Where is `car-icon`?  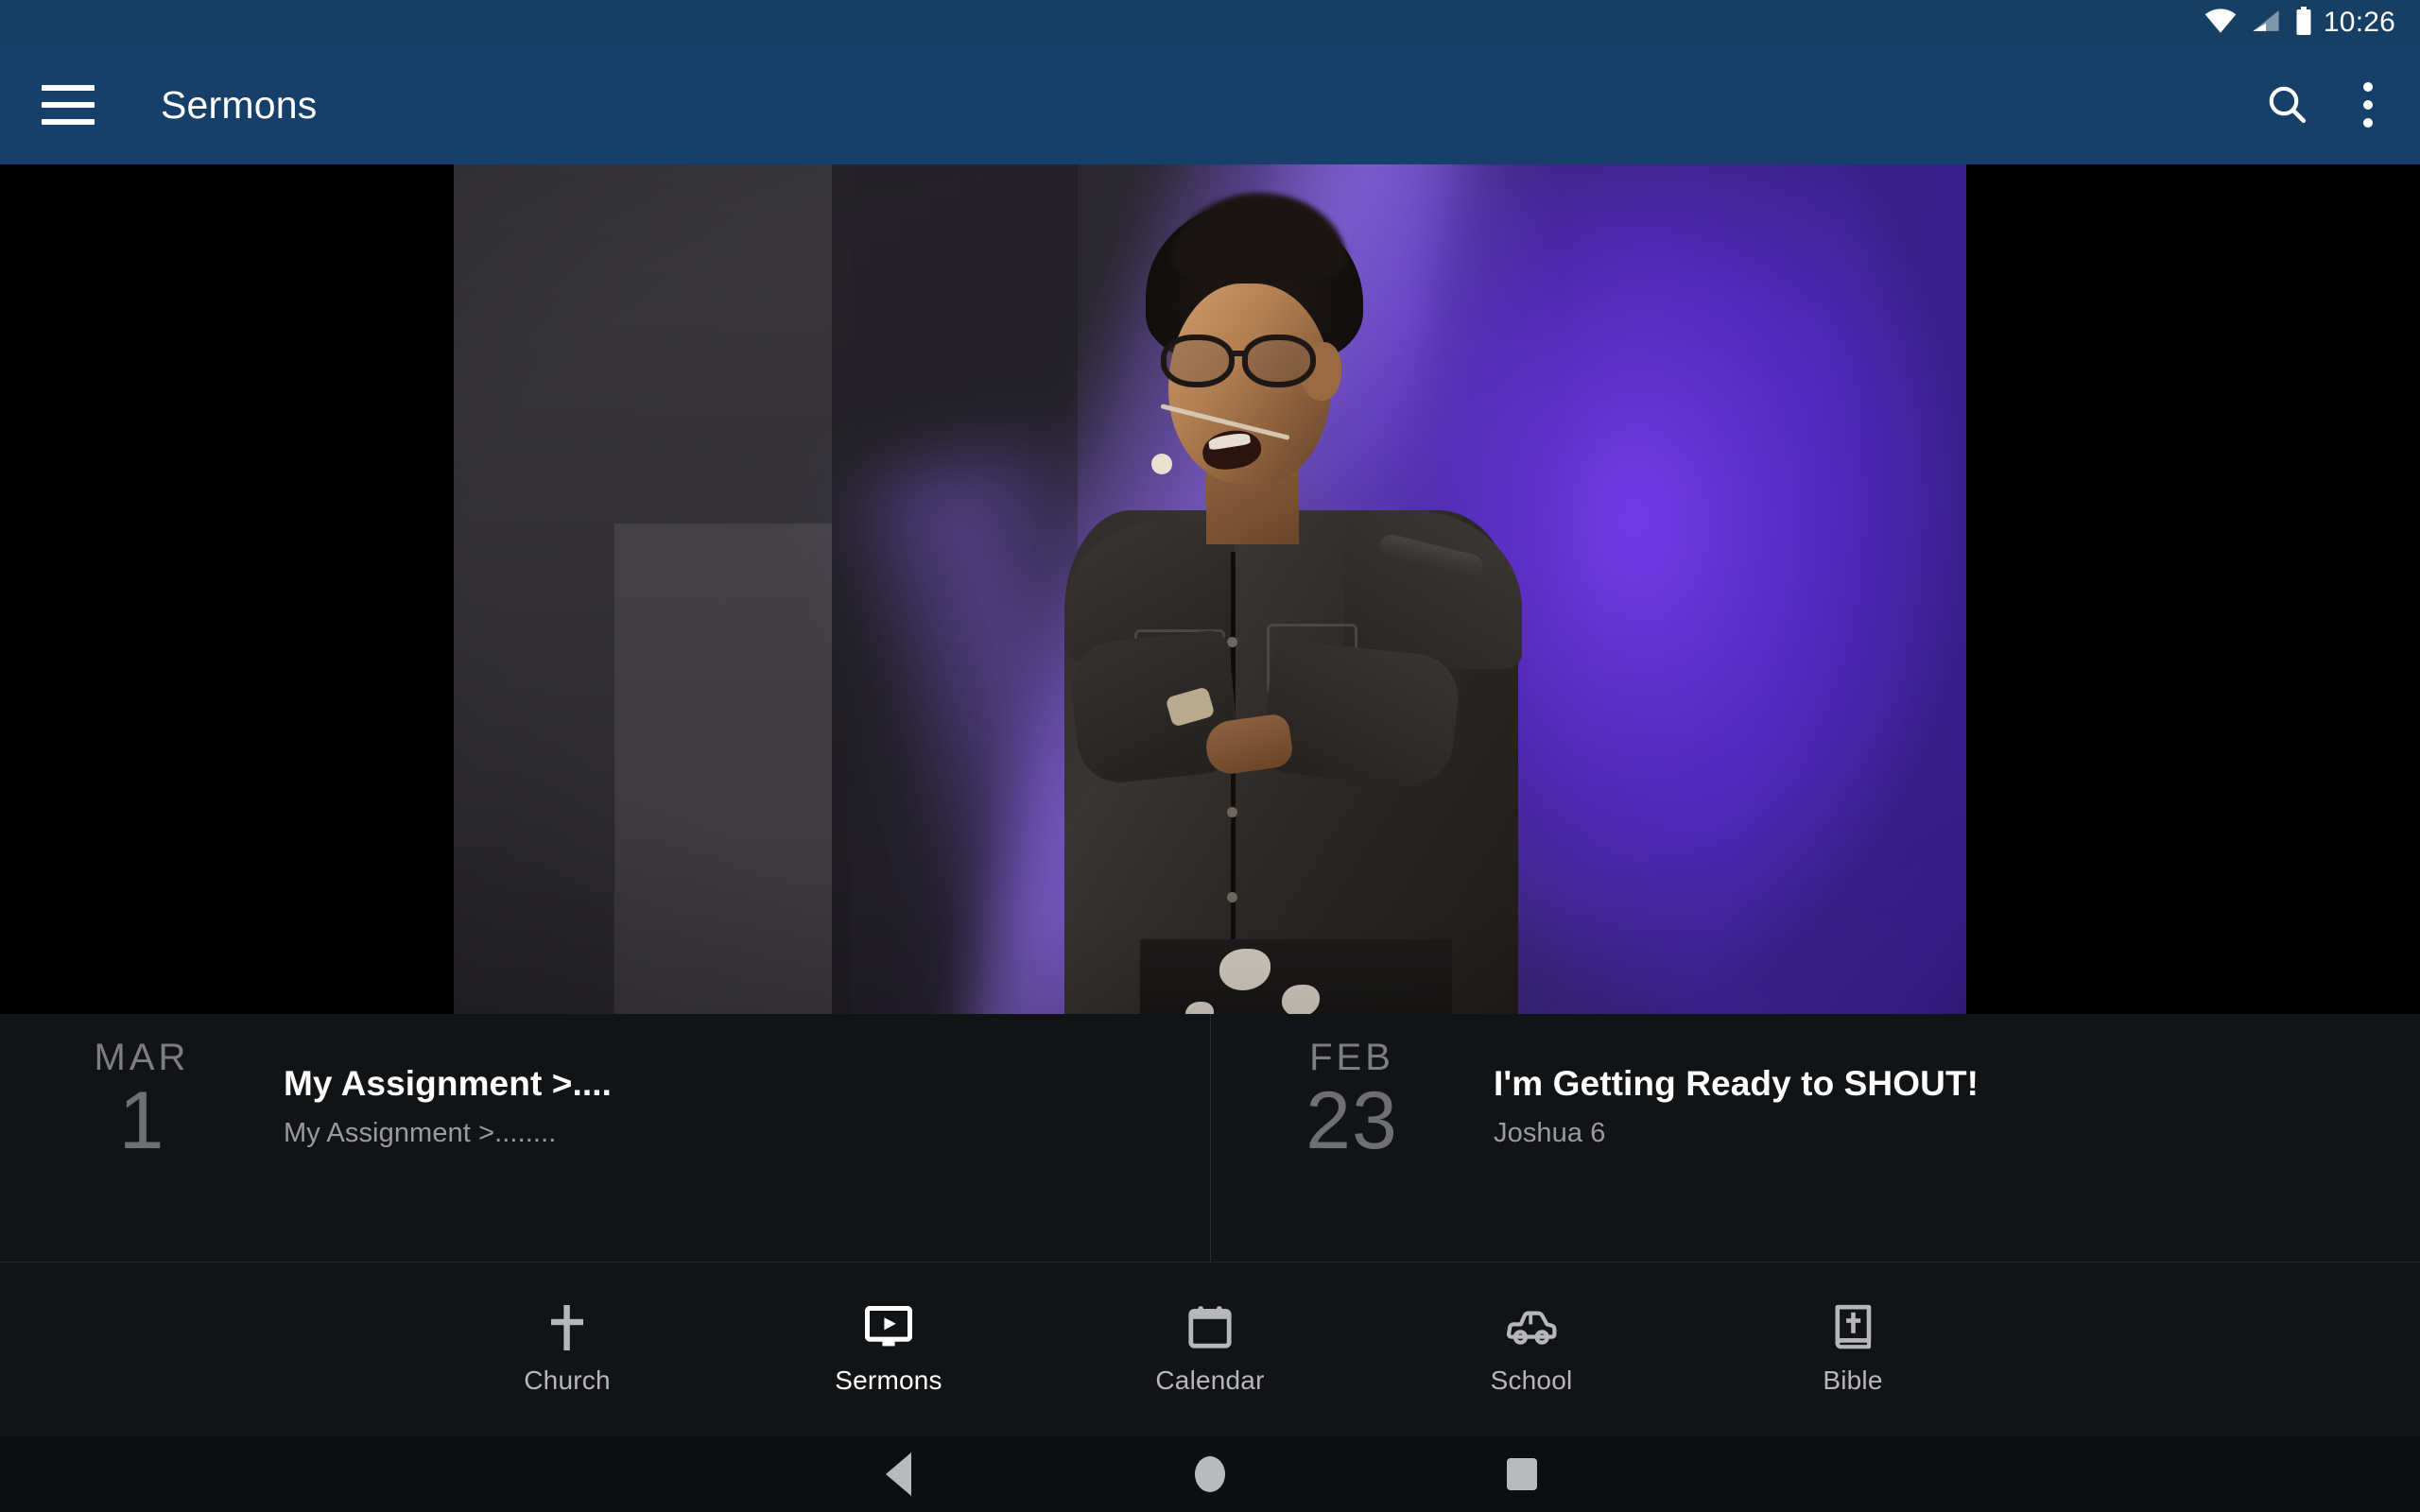
car-icon is located at coordinates (1531, 1327).